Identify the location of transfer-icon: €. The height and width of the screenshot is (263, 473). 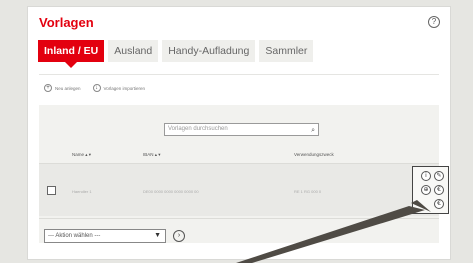
(439, 190).